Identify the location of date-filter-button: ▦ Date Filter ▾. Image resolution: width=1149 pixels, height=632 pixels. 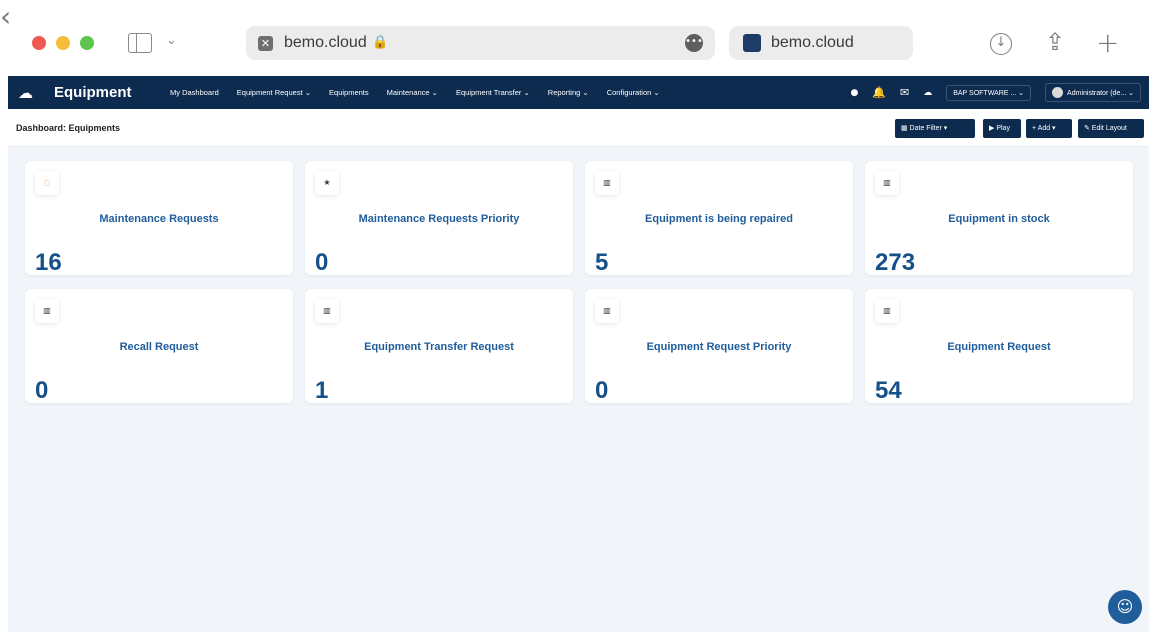
(935, 128).